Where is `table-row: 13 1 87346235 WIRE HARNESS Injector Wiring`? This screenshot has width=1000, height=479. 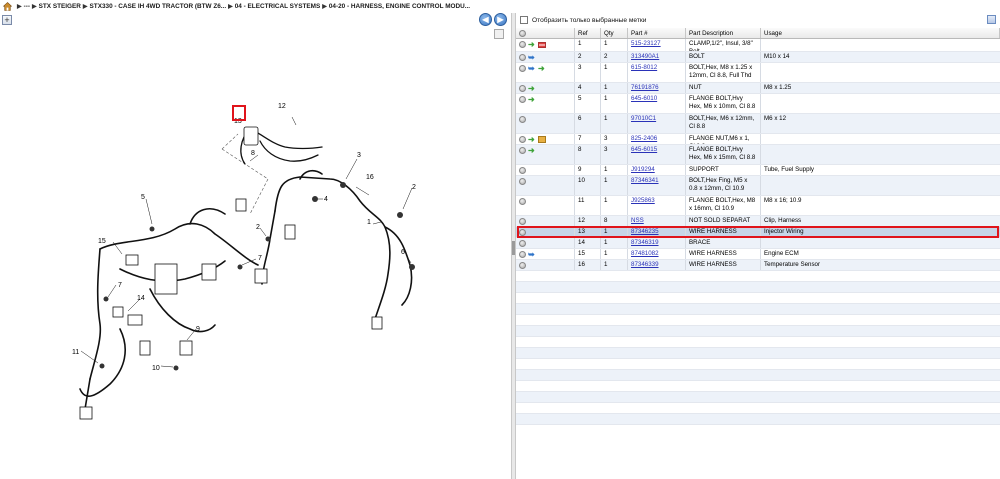
table-row: 13 1 87346235 WIRE HARNESS Injector Wiring is located at coordinates (758, 232).